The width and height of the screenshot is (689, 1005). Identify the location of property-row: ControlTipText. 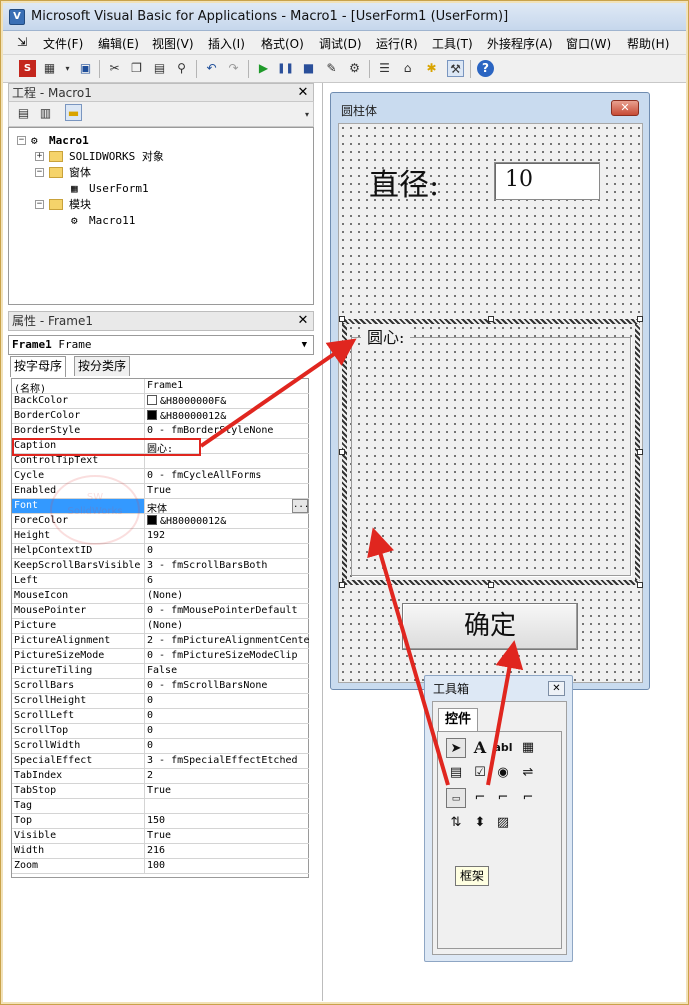
(160, 461).